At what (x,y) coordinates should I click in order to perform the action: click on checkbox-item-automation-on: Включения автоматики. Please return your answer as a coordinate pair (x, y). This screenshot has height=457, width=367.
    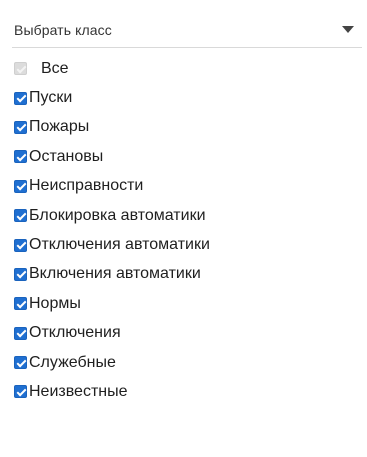
    Looking at the image, I should click on (186, 274).